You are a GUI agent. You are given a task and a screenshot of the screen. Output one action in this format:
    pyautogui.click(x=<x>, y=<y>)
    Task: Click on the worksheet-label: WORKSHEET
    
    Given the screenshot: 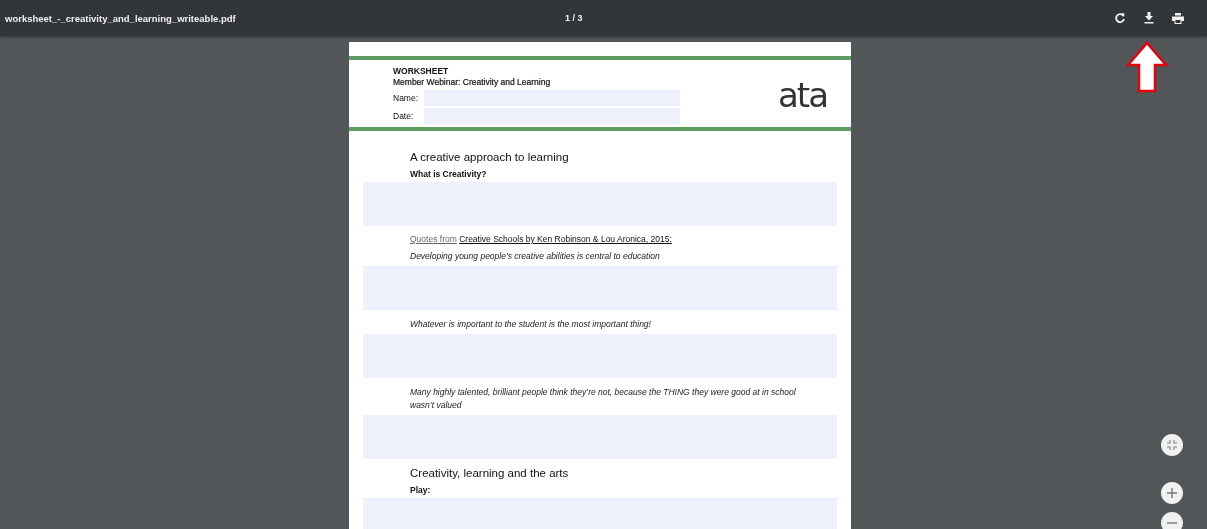 What is the action you would take?
    pyautogui.click(x=421, y=71)
    